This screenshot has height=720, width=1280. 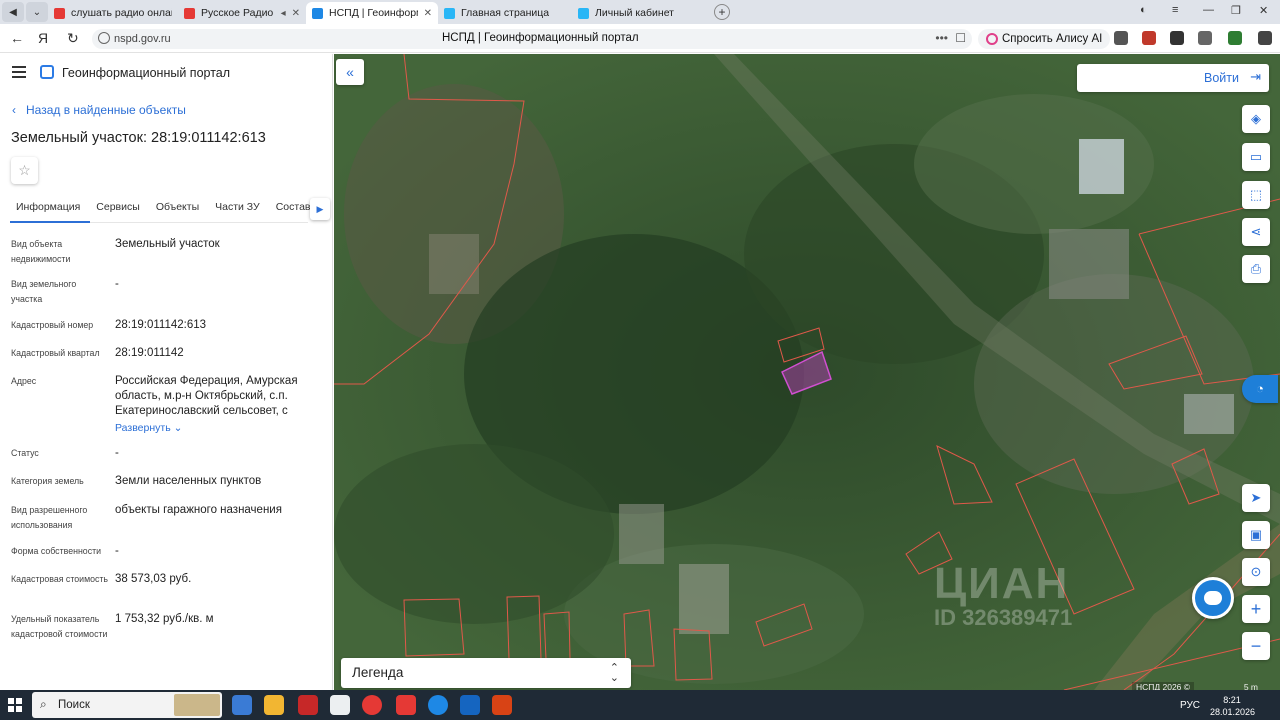 I want to click on taskbar-search-box: ⌕ Поиск, so click(x=127, y=705).